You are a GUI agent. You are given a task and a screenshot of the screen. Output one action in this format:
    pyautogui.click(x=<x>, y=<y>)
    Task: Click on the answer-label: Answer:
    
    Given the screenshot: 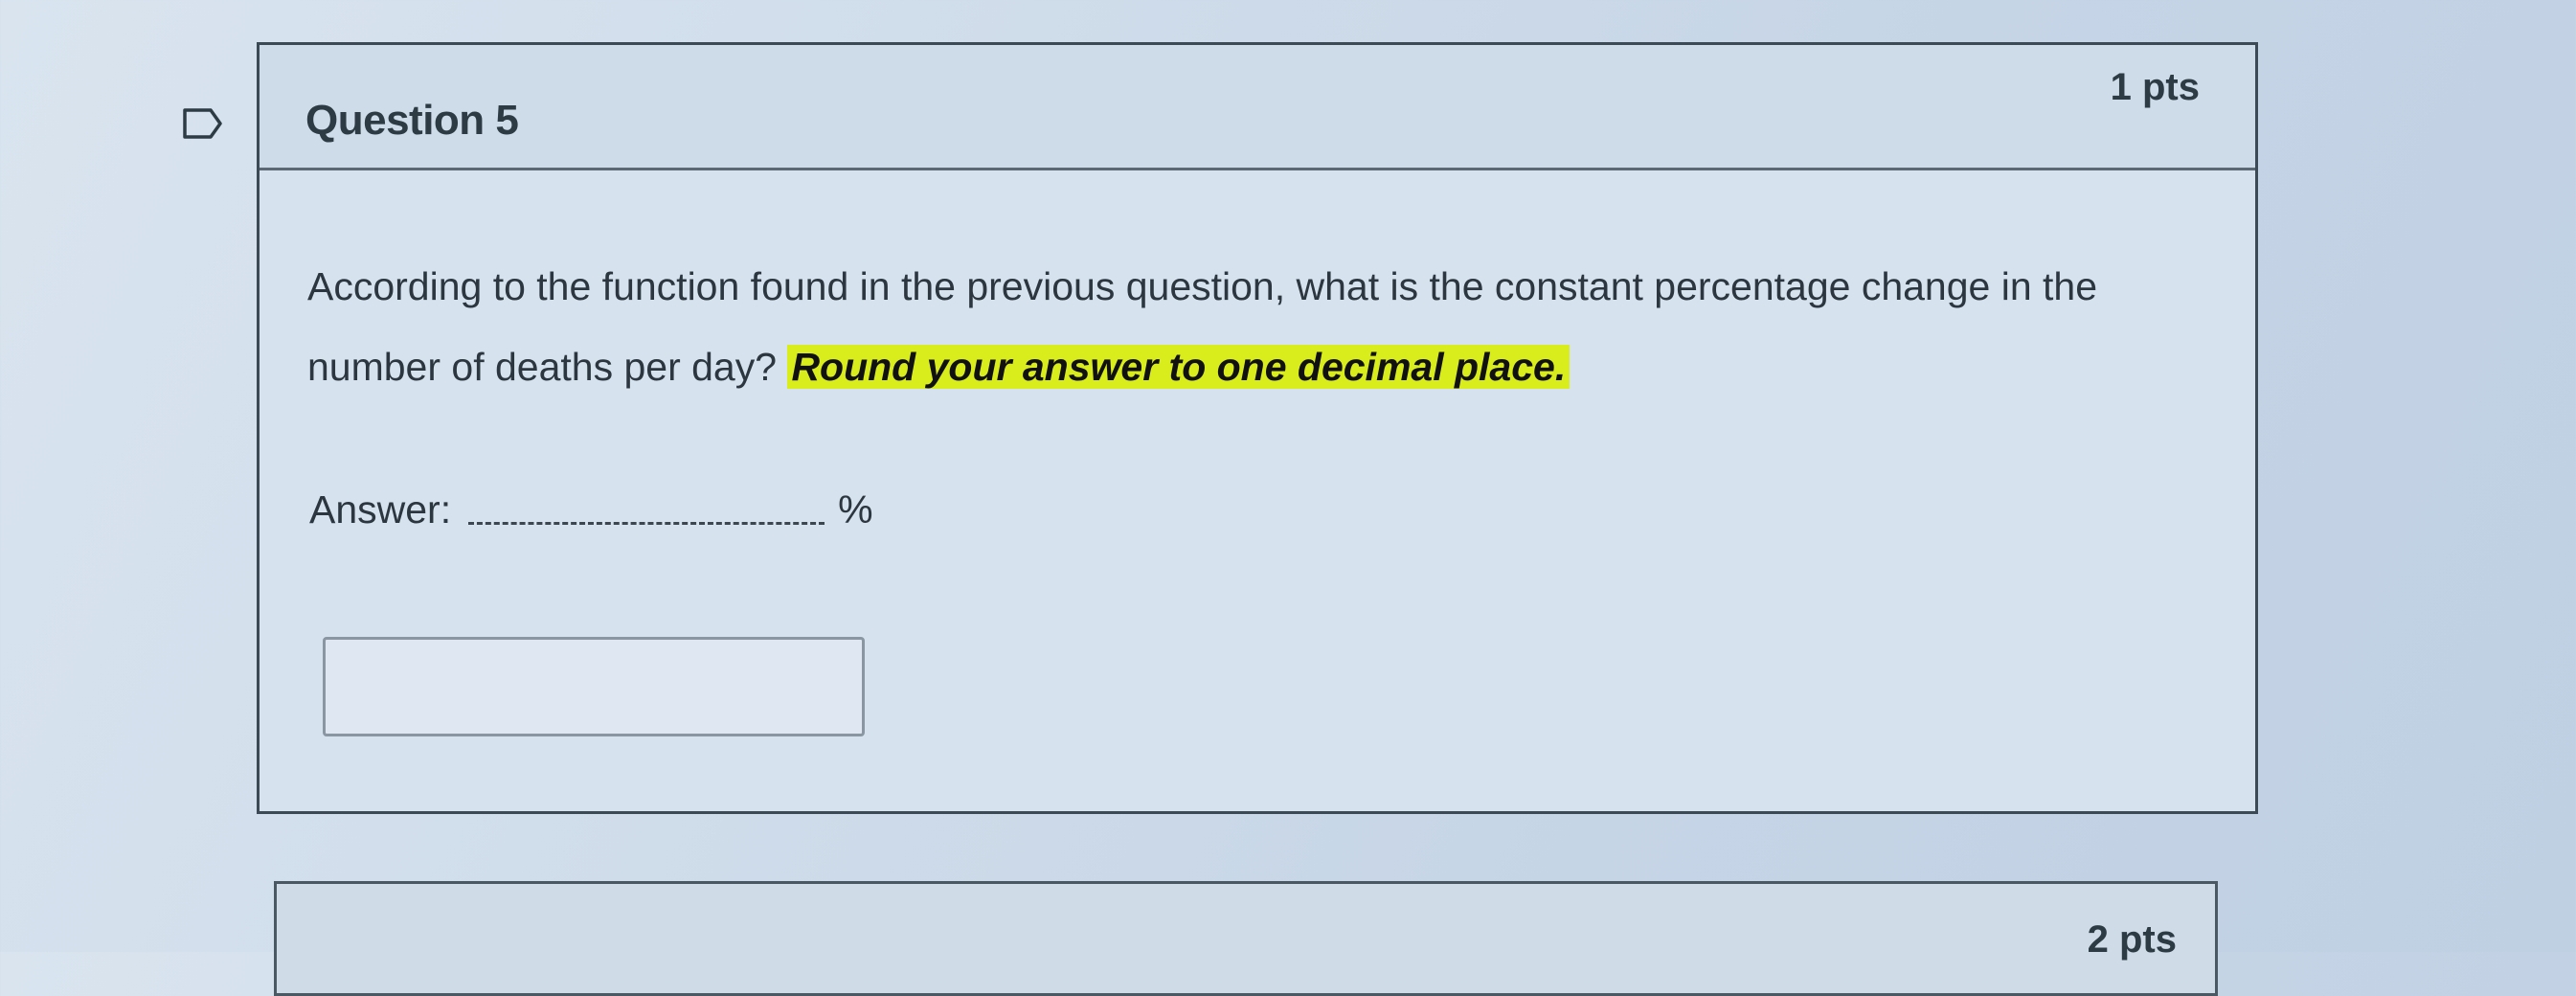 What is the action you would take?
    pyautogui.click(x=380, y=509)
    